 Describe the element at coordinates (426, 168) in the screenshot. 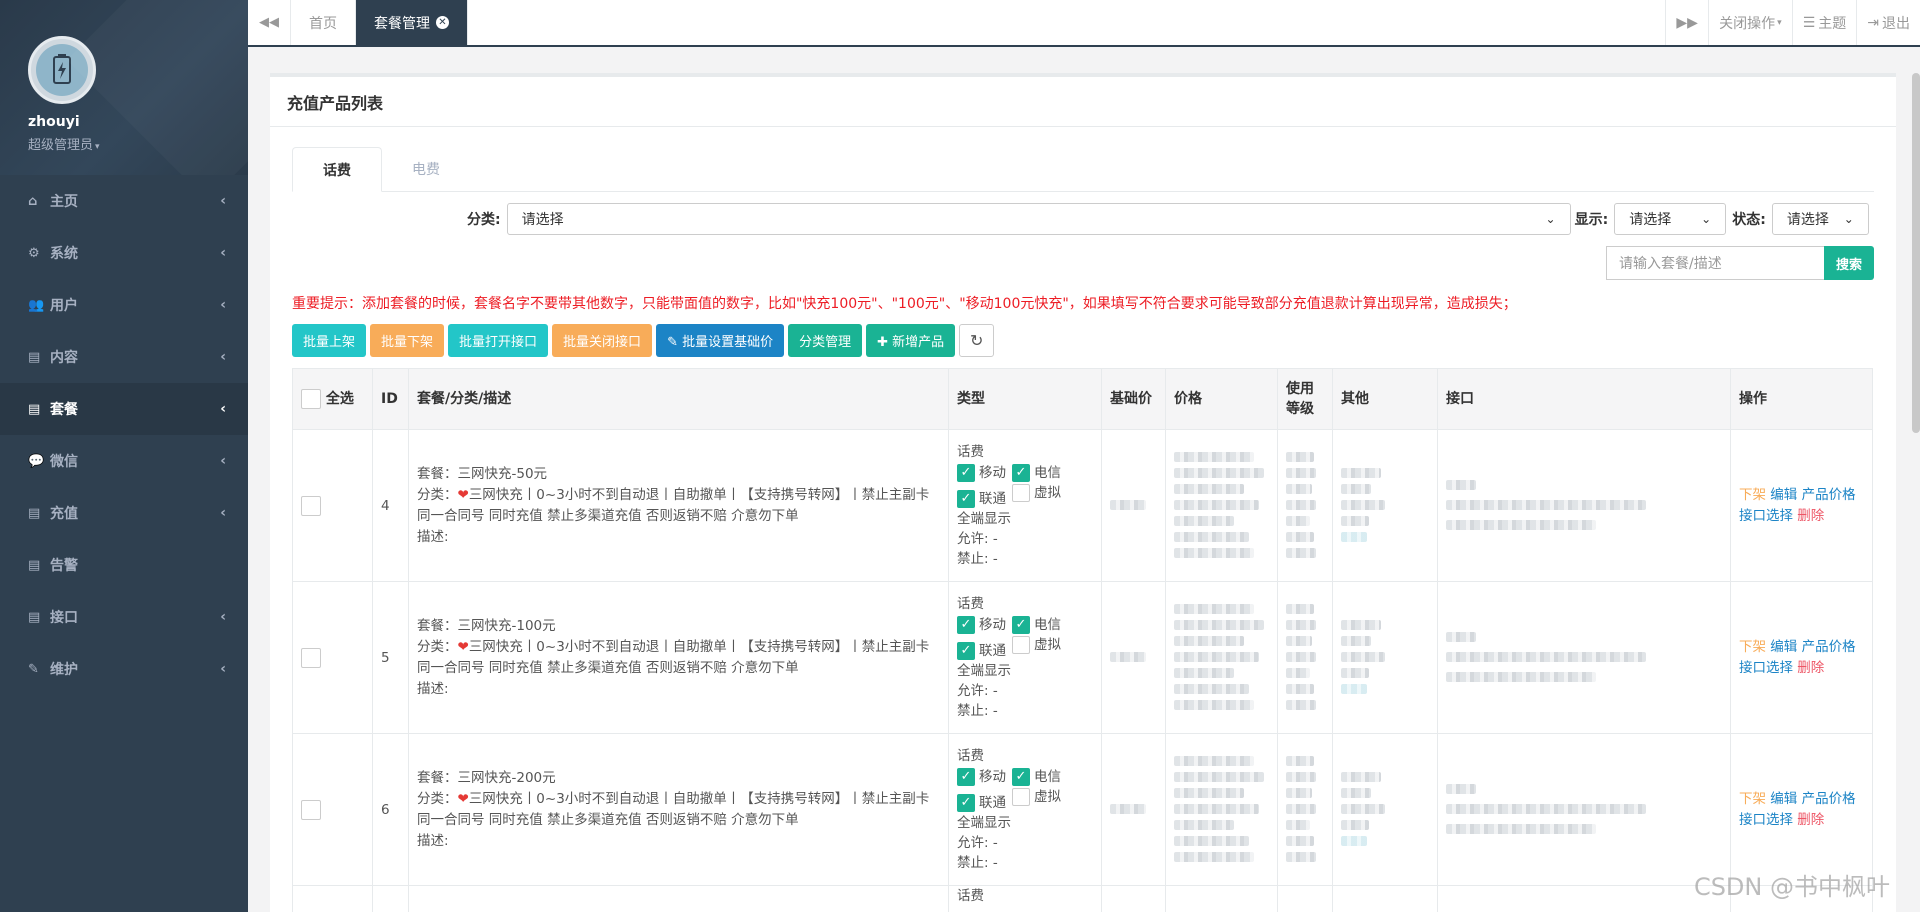

I see `tab-electricity: 电费` at that location.